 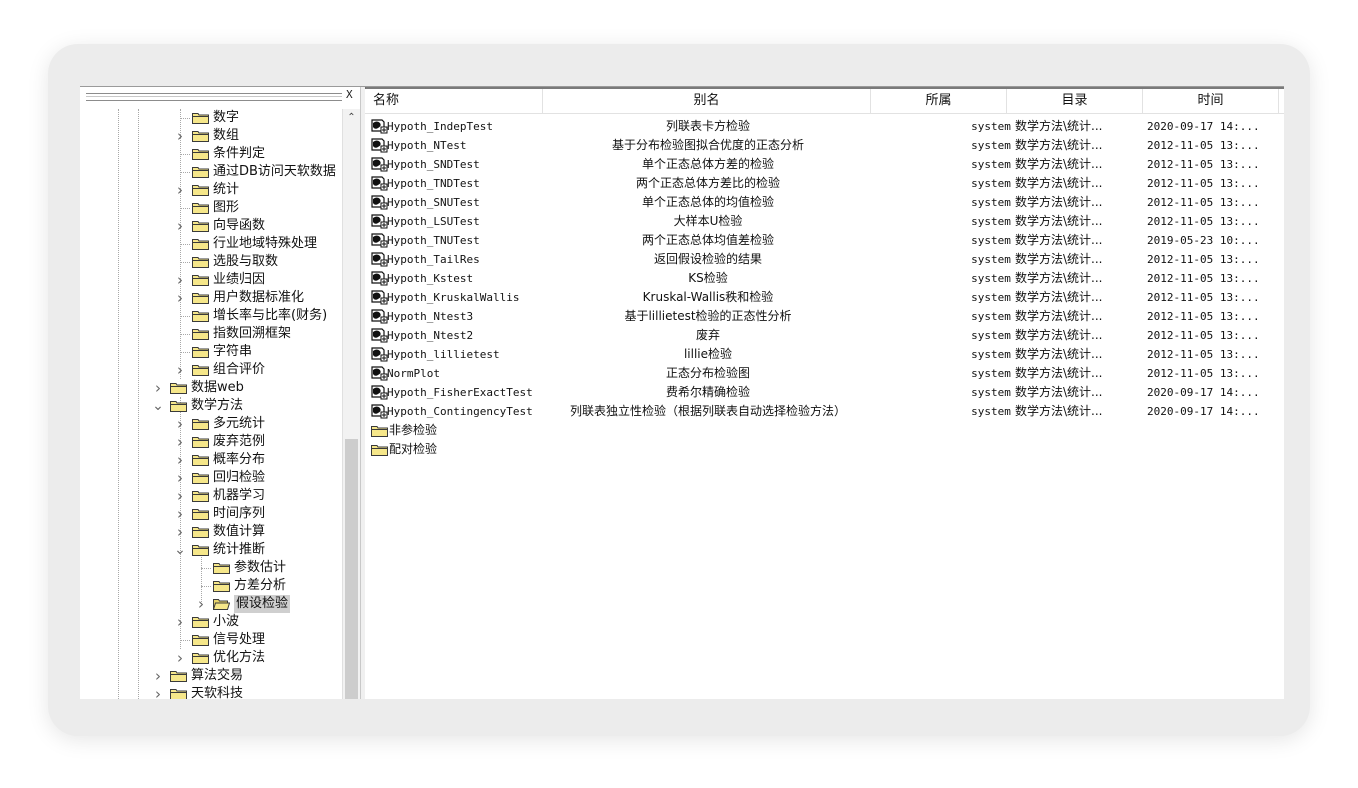 What do you see at coordinates (211, 370) in the screenshot?
I see `tree-item: › 组合评价` at bounding box center [211, 370].